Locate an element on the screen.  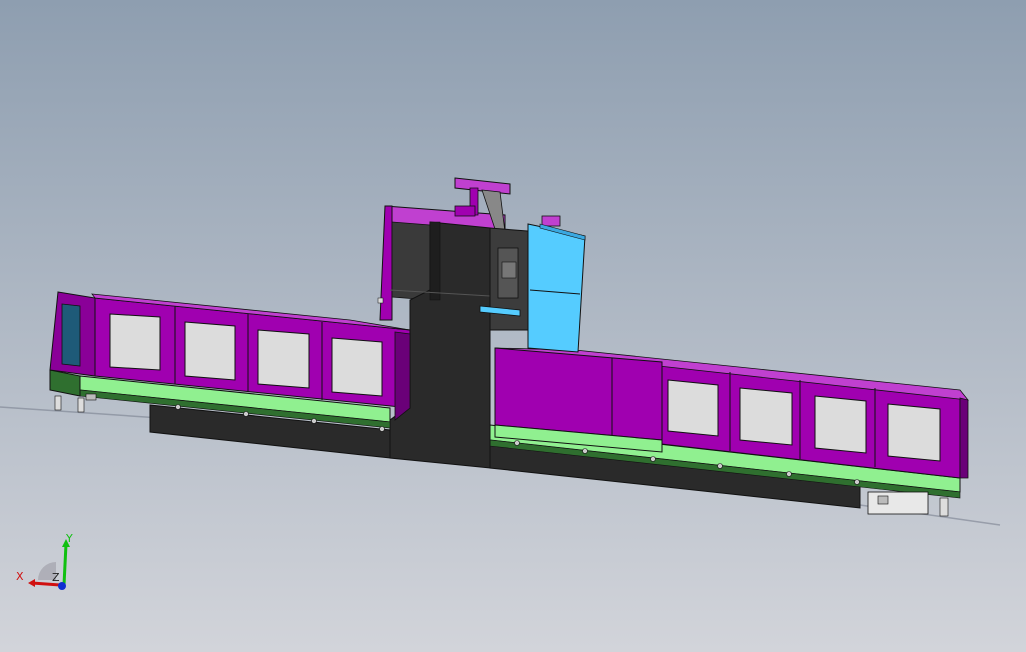
orientation-triad: X Y Z is located at coordinates (45, 565).